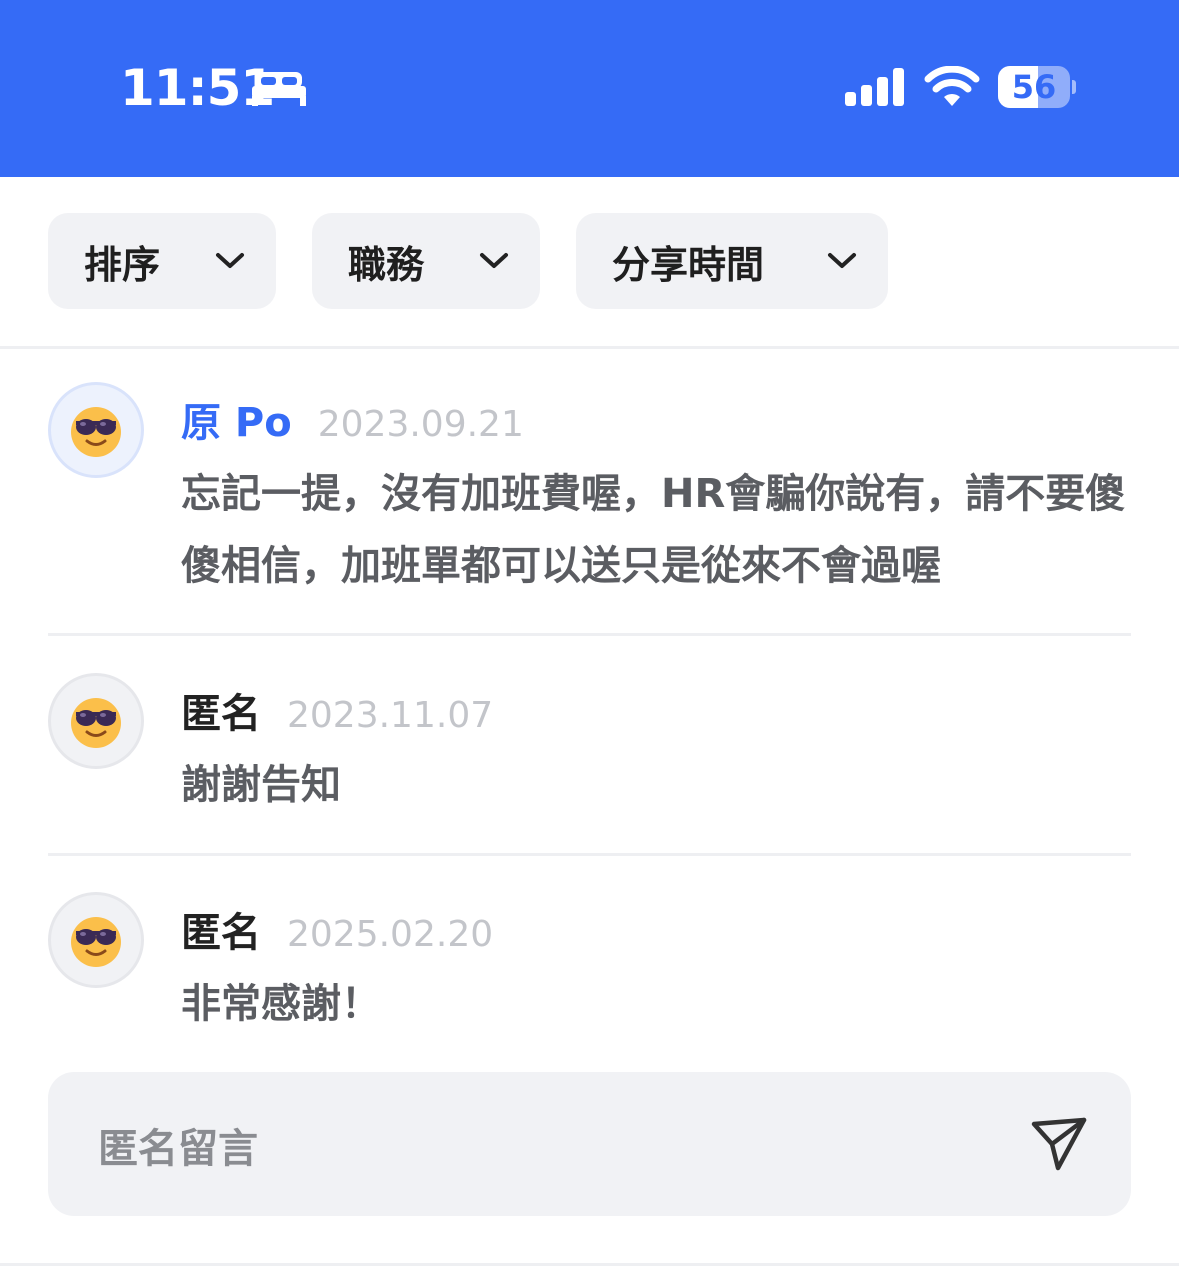 The width and height of the screenshot is (1179, 1274). I want to click on battery-indicator: 56, so click(1037, 87).